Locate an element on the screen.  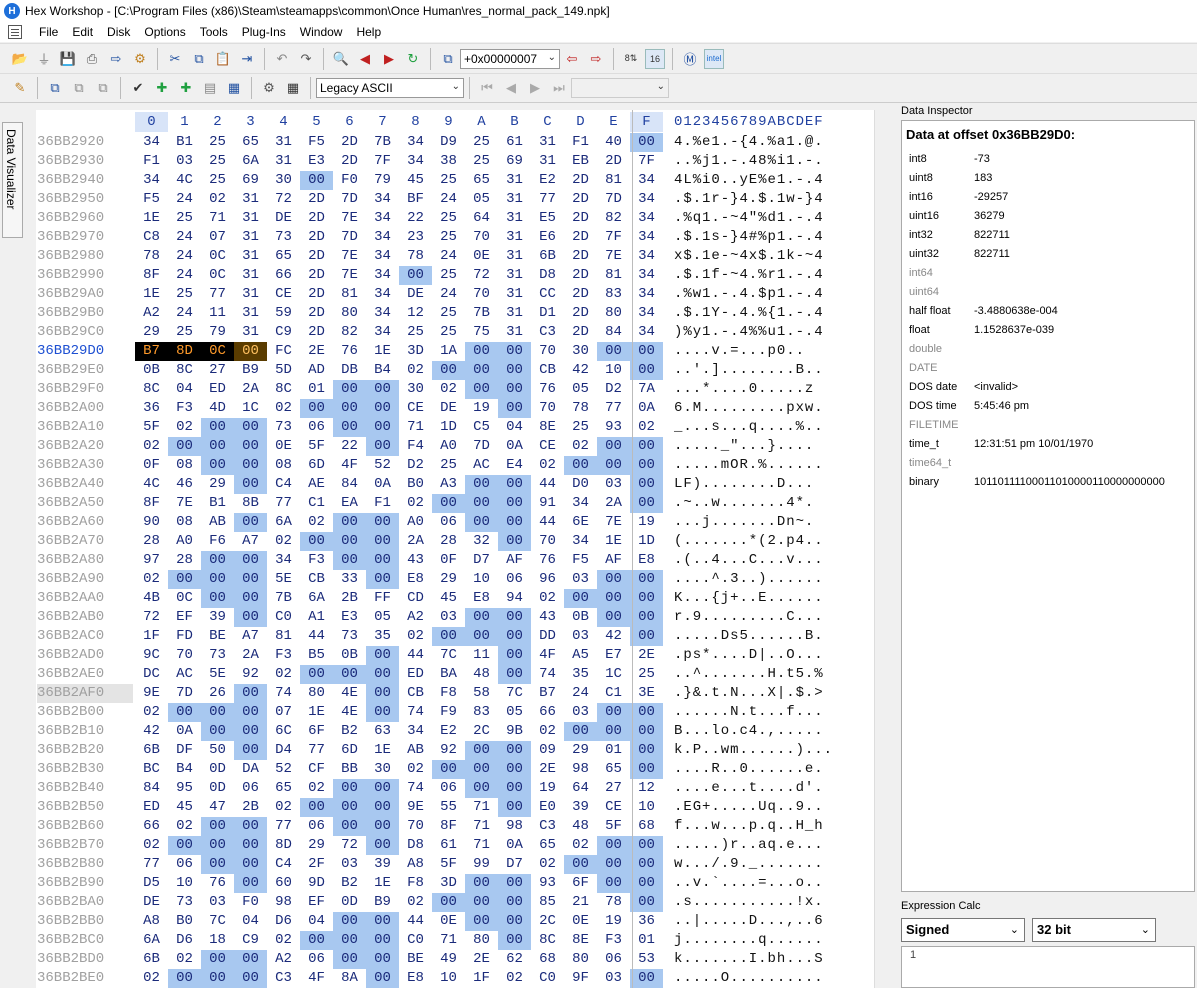
hex-byte: FF is located at coordinates (382, 598).